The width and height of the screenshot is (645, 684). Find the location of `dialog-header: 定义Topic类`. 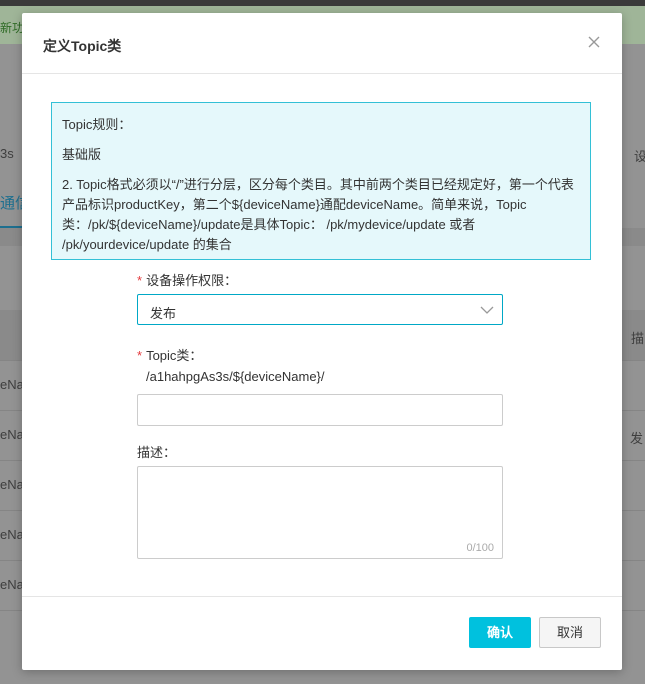

dialog-header: 定义Topic类 is located at coordinates (322, 43).